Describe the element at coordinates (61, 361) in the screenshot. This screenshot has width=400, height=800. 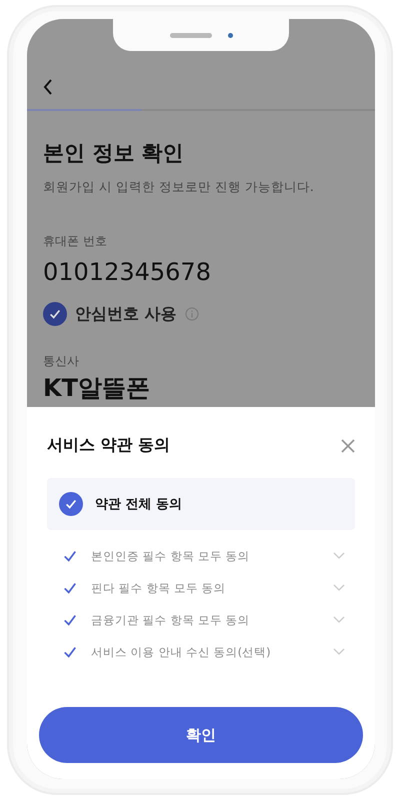
I see `field-label: 통신사` at that location.